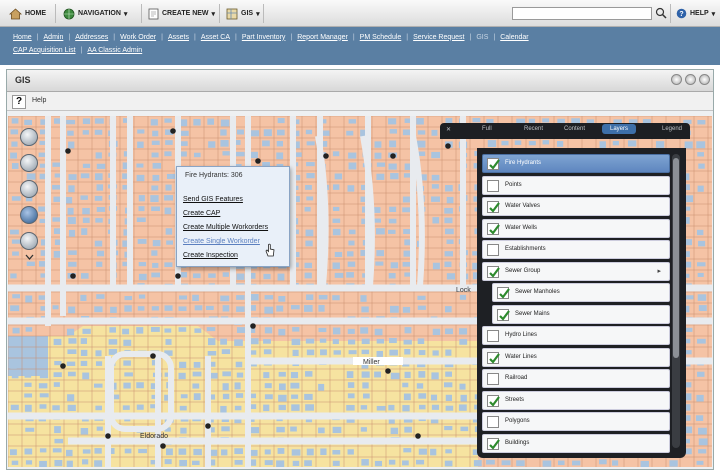 This screenshot has width=720, height=474. What do you see at coordinates (661, 13) in the screenshot?
I see `search-icon` at bounding box center [661, 13].